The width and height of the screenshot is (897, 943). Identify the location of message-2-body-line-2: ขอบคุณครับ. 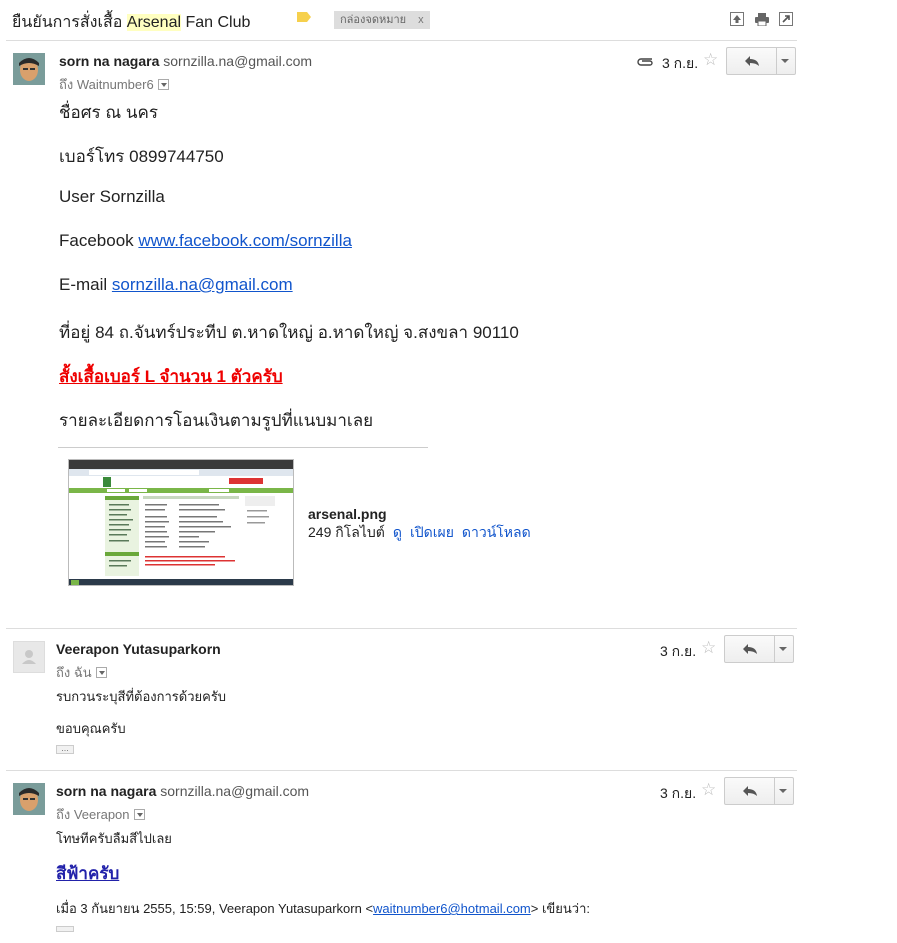
(91, 728).